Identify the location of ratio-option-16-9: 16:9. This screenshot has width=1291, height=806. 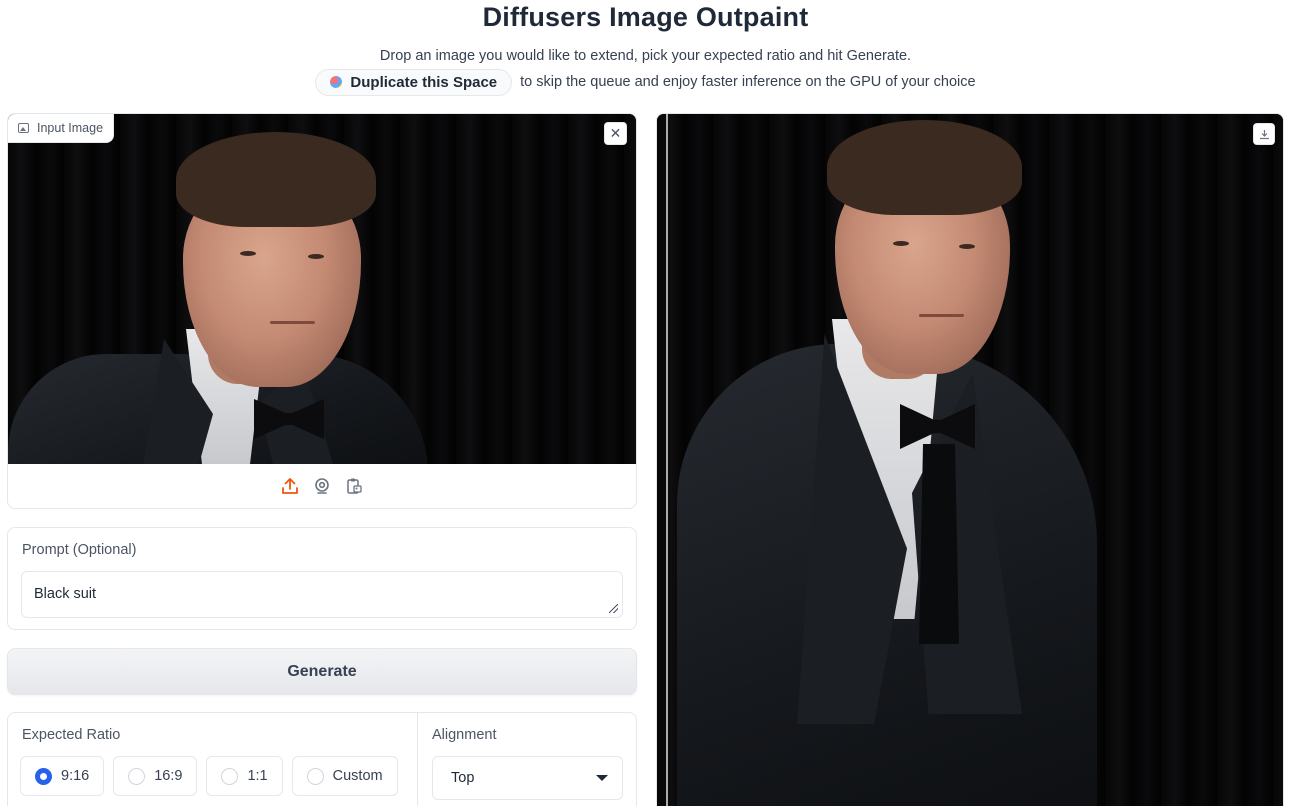
(155, 776).